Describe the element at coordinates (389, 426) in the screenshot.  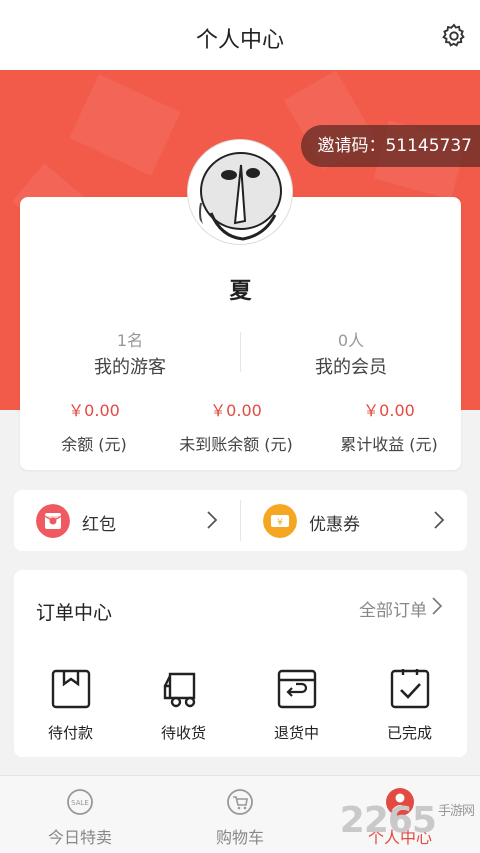
I see `total-earnings-stat: ￥0.00 累计收益 (元)` at that location.